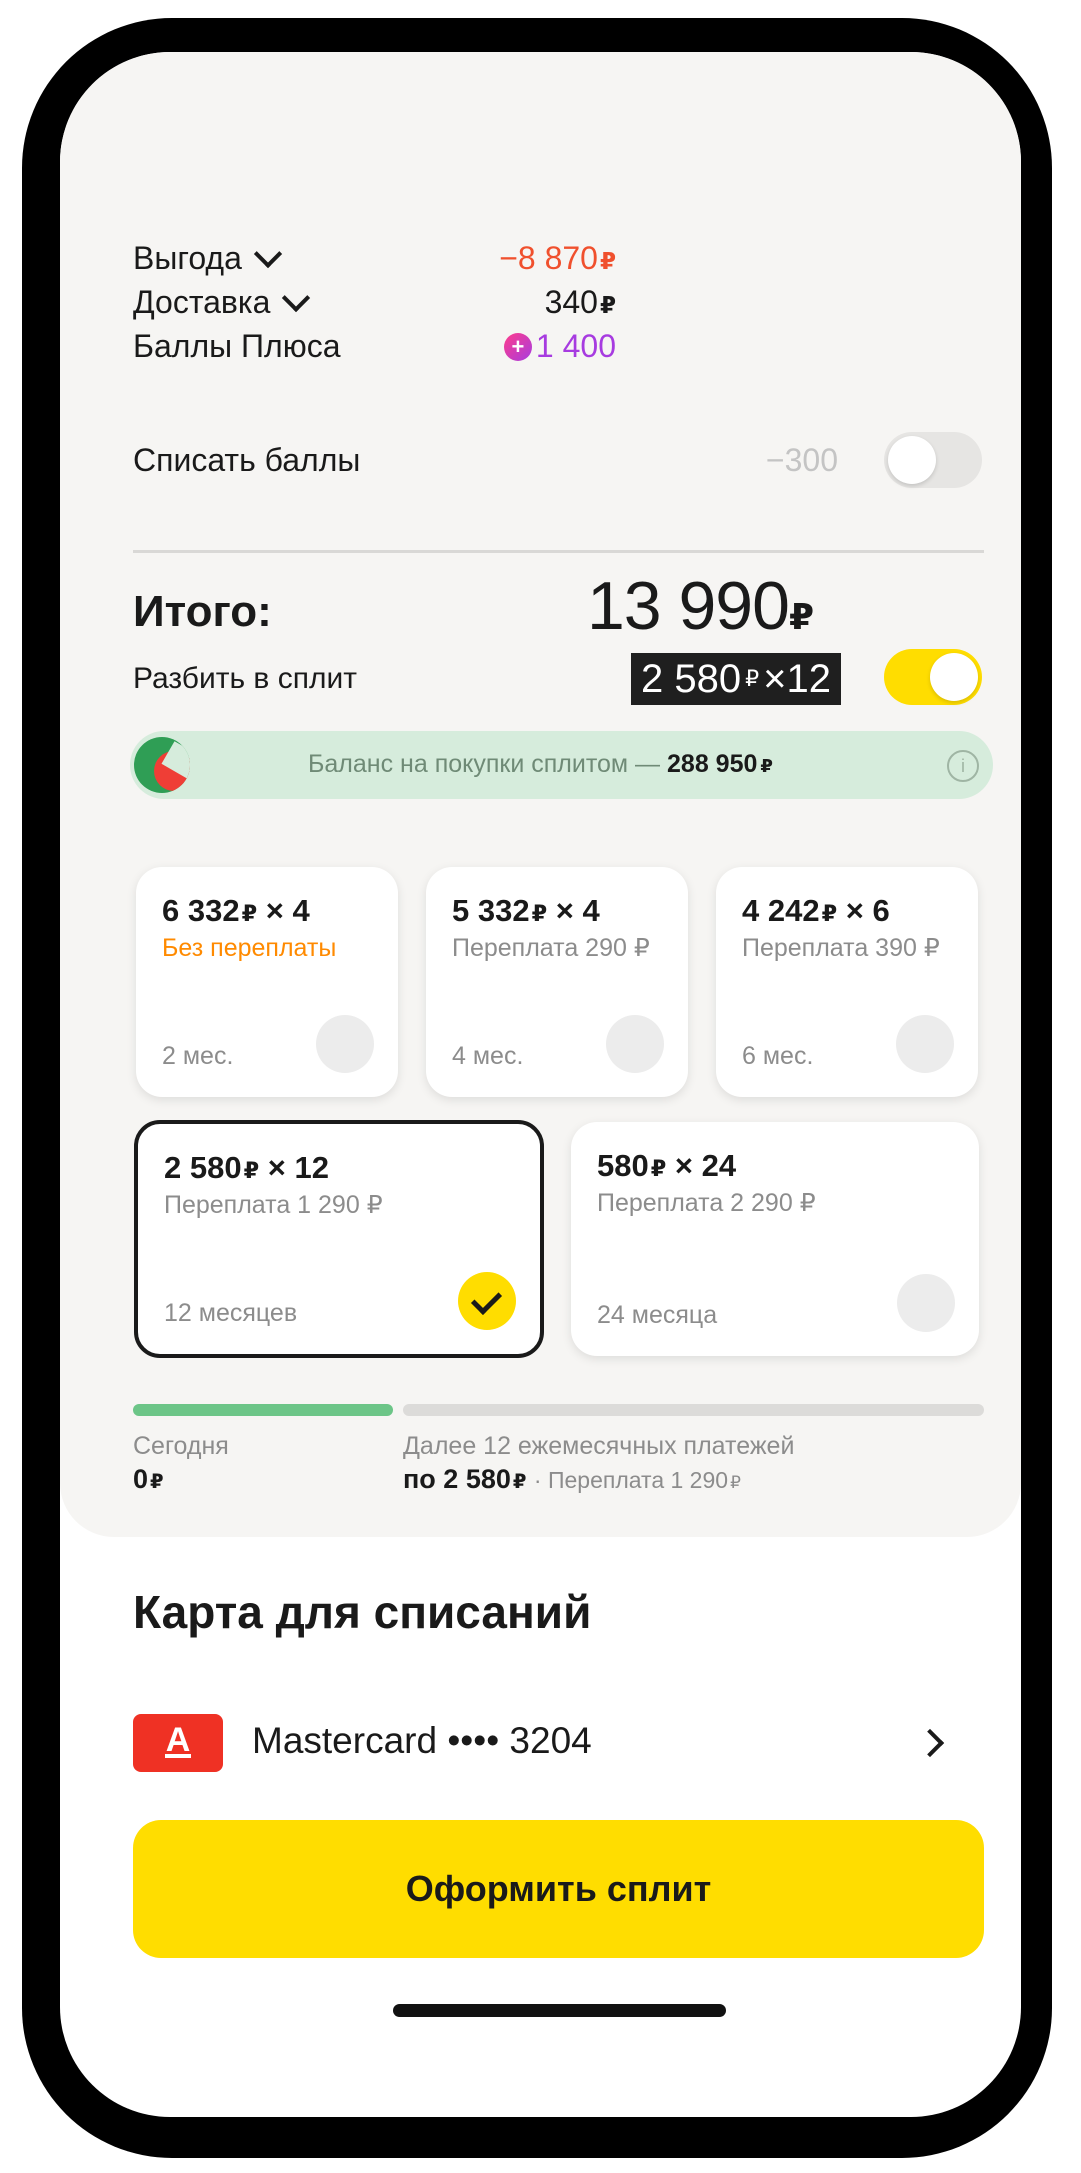 This screenshot has width=1081, height=2173. What do you see at coordinates (736, 679) in the screenshot?
I see `split-chip: 2 580 ₽ ×12` at bounding box center [736, 679].